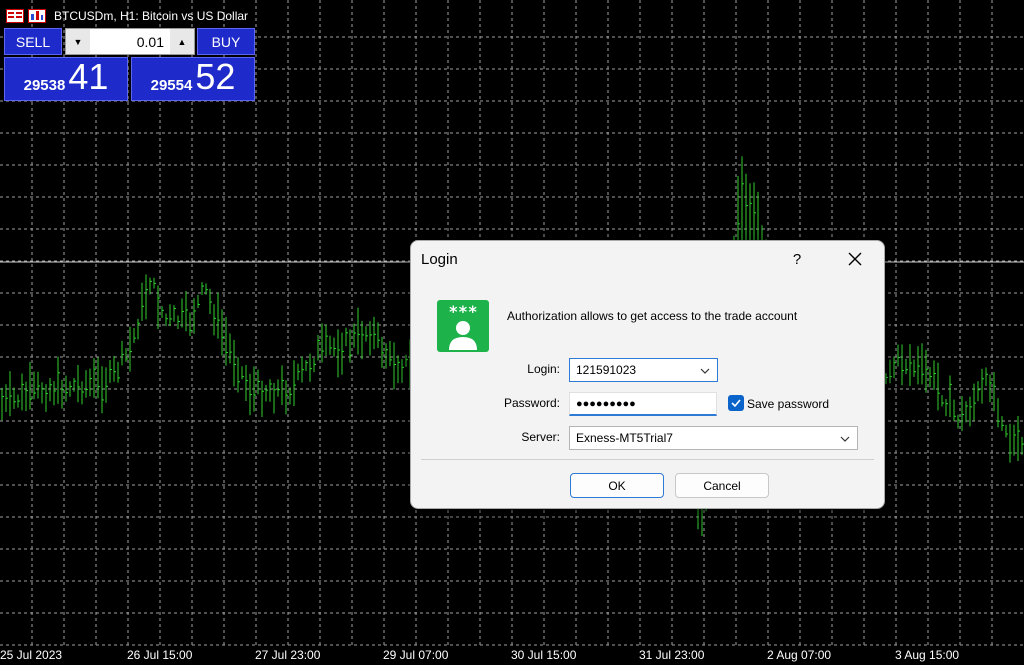 The height and width of the screenshot is (665, 1024). I want to click on chart-title-bar: BTCUSDm, H1: Bitcoin vs US Dollar, so click(127, 16).